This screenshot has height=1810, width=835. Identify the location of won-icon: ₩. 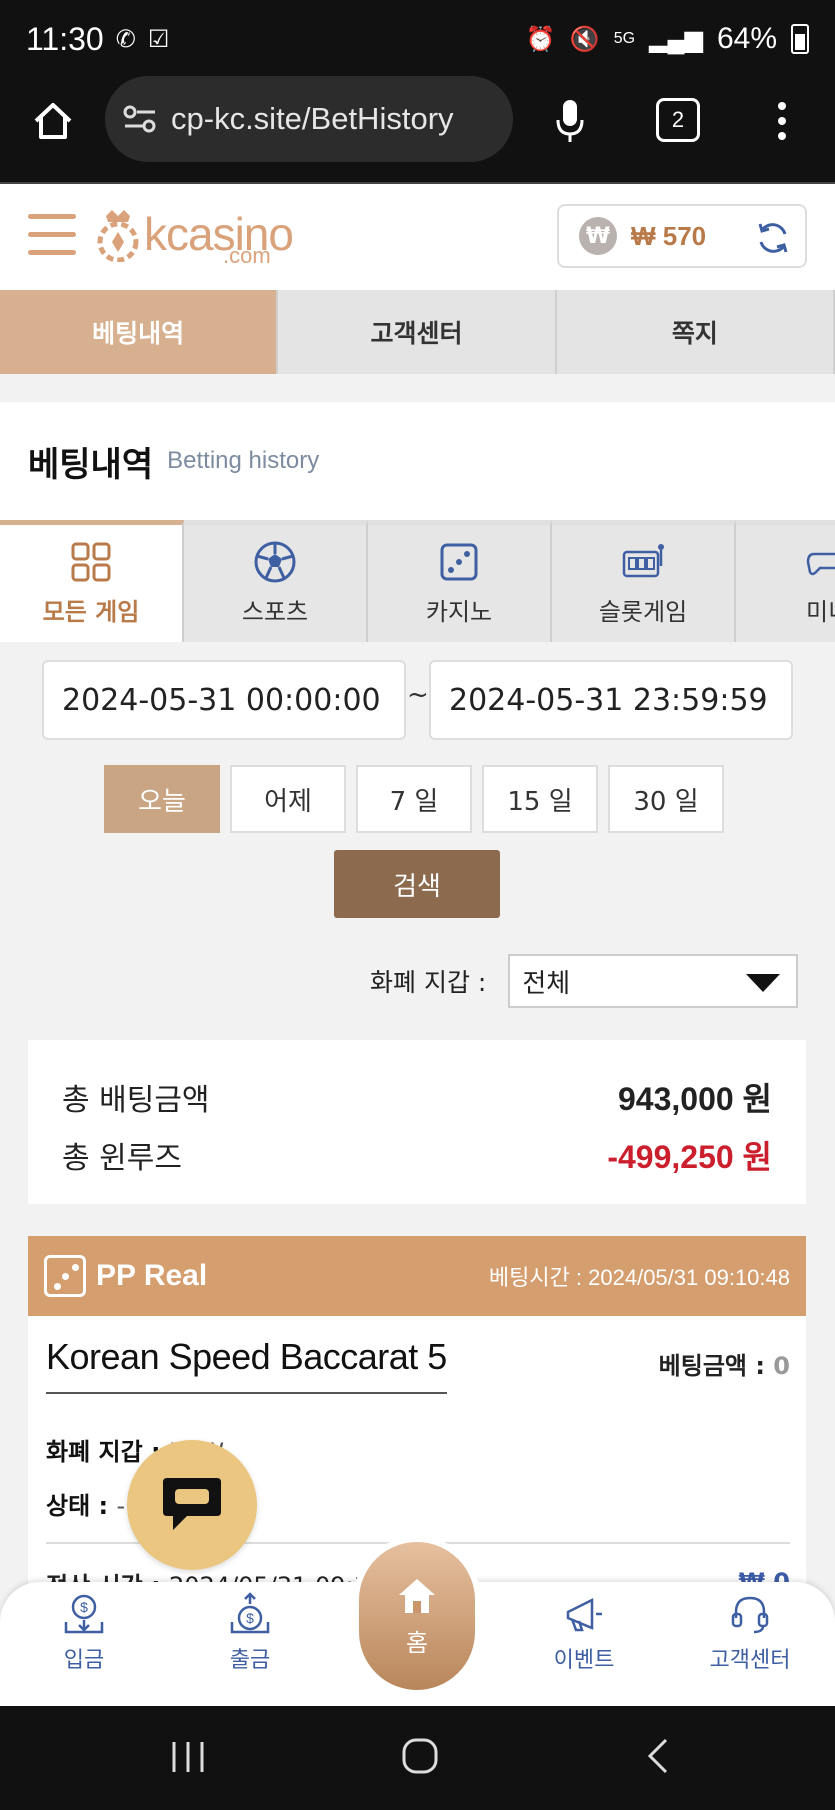
(598, 236).